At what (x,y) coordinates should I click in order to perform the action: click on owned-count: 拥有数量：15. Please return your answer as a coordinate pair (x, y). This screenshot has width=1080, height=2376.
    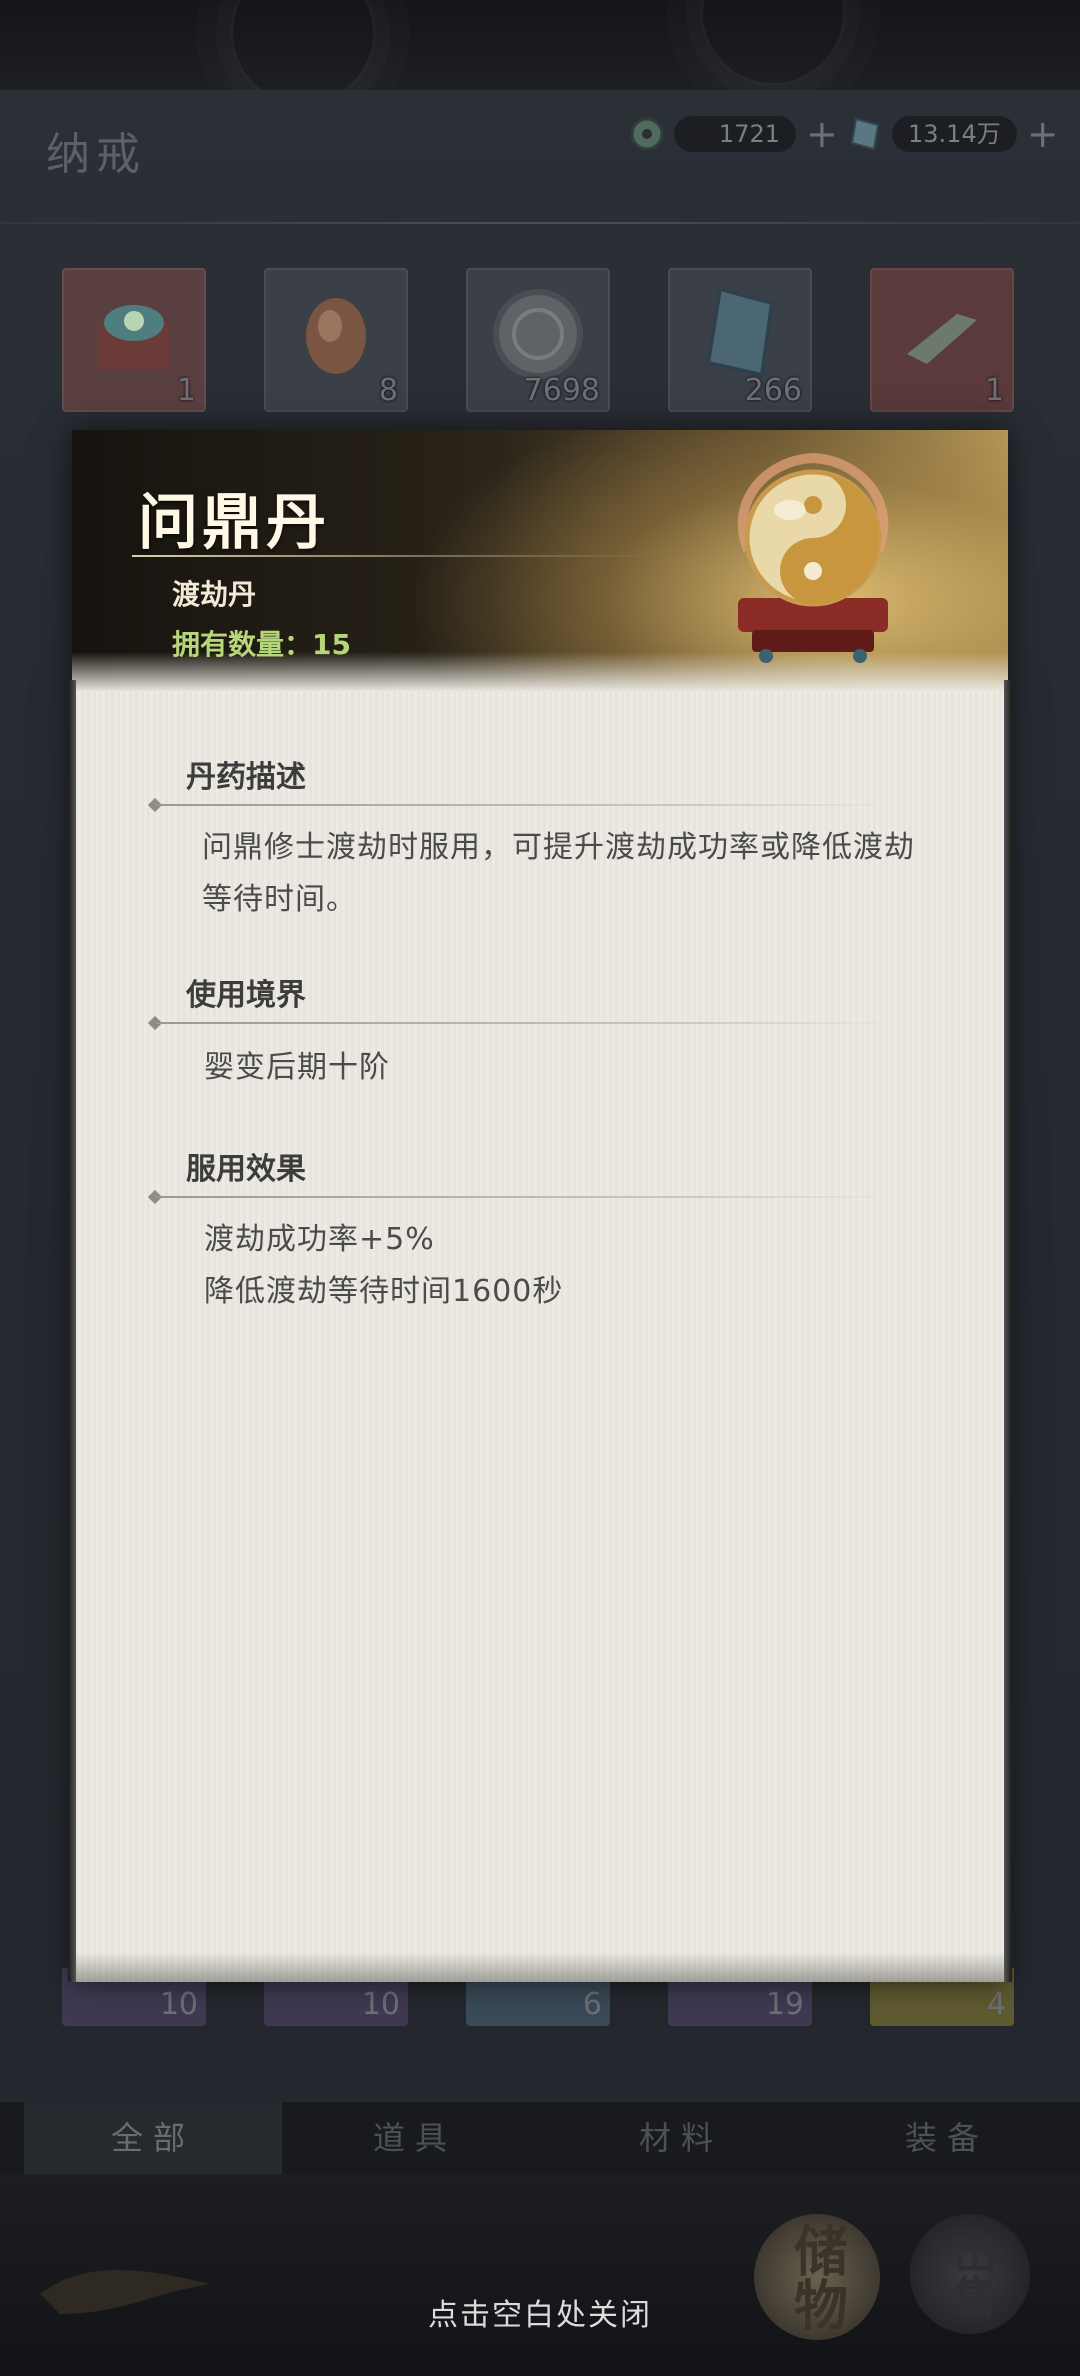
    Looking at the image, I should click on (261, 644).